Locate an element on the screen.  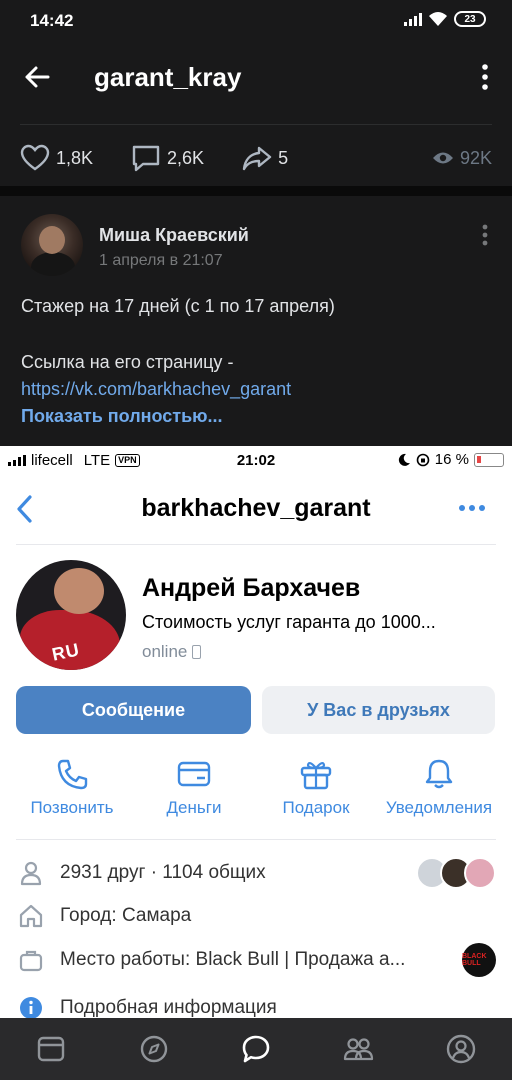
work-logo: BLACK BULL is located at coordinates (479, 960).